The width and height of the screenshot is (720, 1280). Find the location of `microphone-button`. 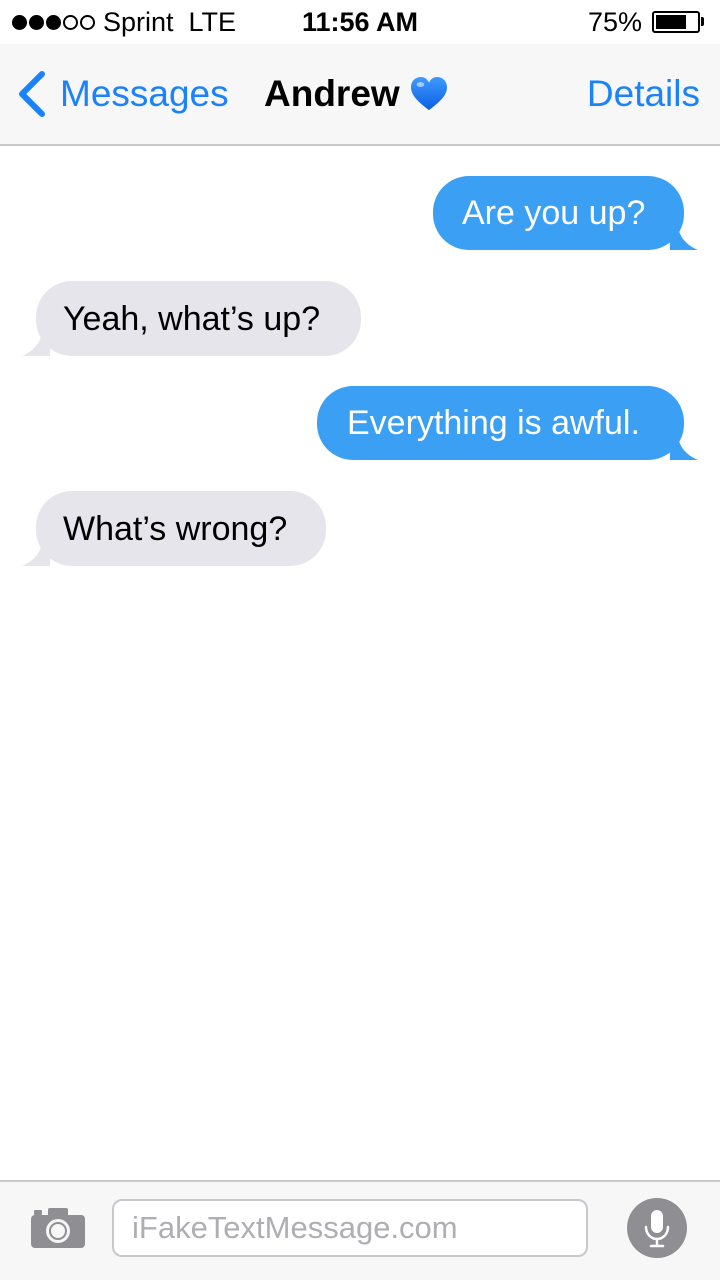

microphone-button is located at coordinates (657, 1228).